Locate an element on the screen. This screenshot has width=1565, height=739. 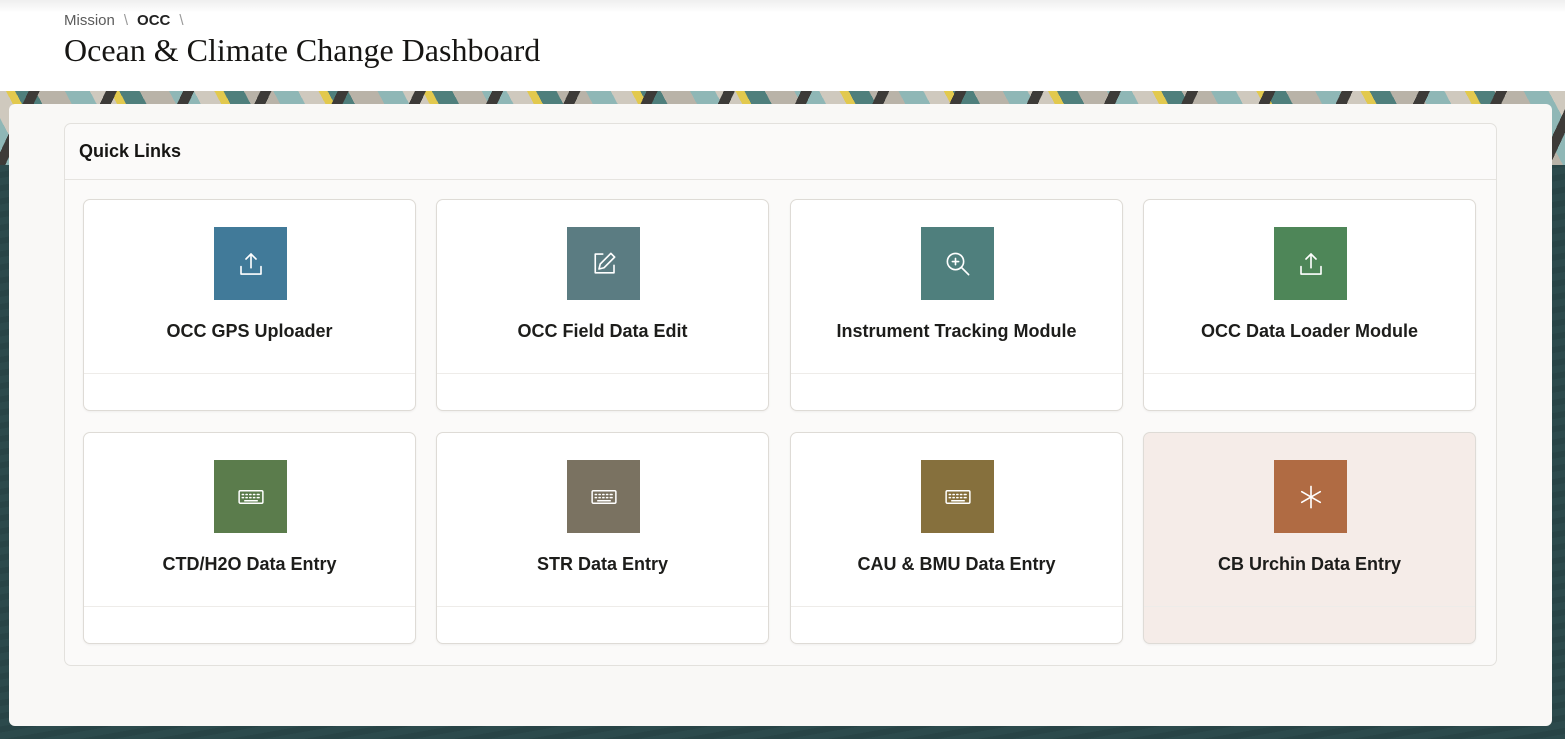
edit-icon is located at coordinates (603, 263).